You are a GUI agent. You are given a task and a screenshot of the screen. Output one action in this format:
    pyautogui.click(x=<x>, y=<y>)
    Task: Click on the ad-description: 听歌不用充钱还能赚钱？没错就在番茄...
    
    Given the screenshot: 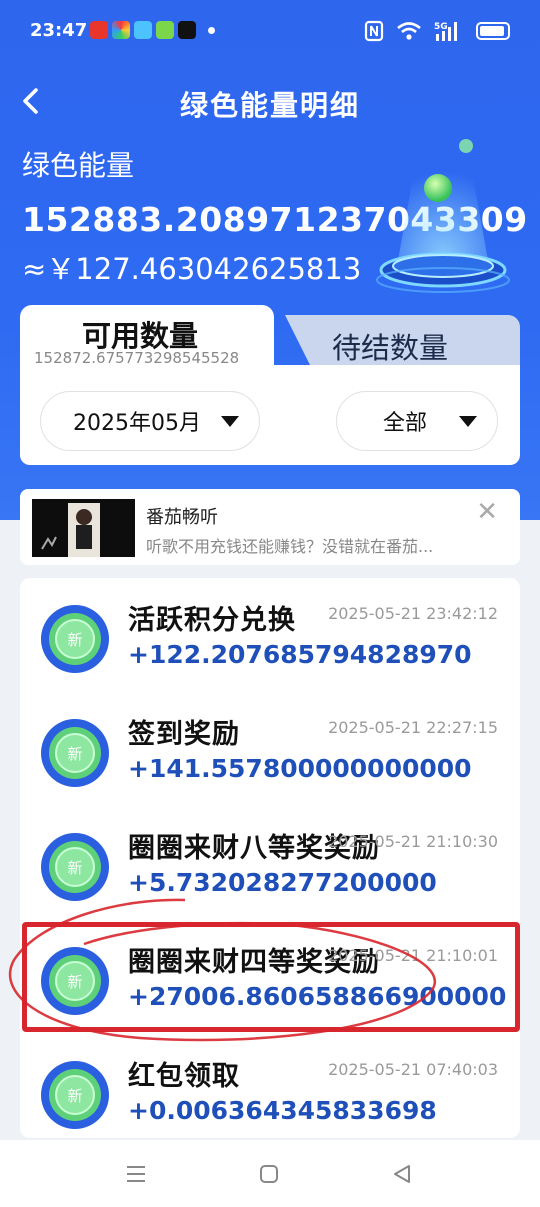 What is the action you would take?
    pyautogui.click(x=290, y=546)
    